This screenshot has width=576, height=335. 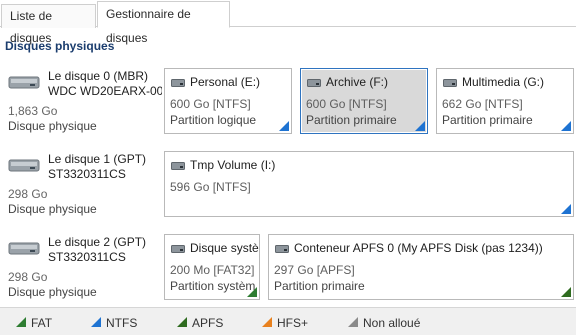 I want to click on partition-kind: Partition systèm, so click(x=213, y=286).